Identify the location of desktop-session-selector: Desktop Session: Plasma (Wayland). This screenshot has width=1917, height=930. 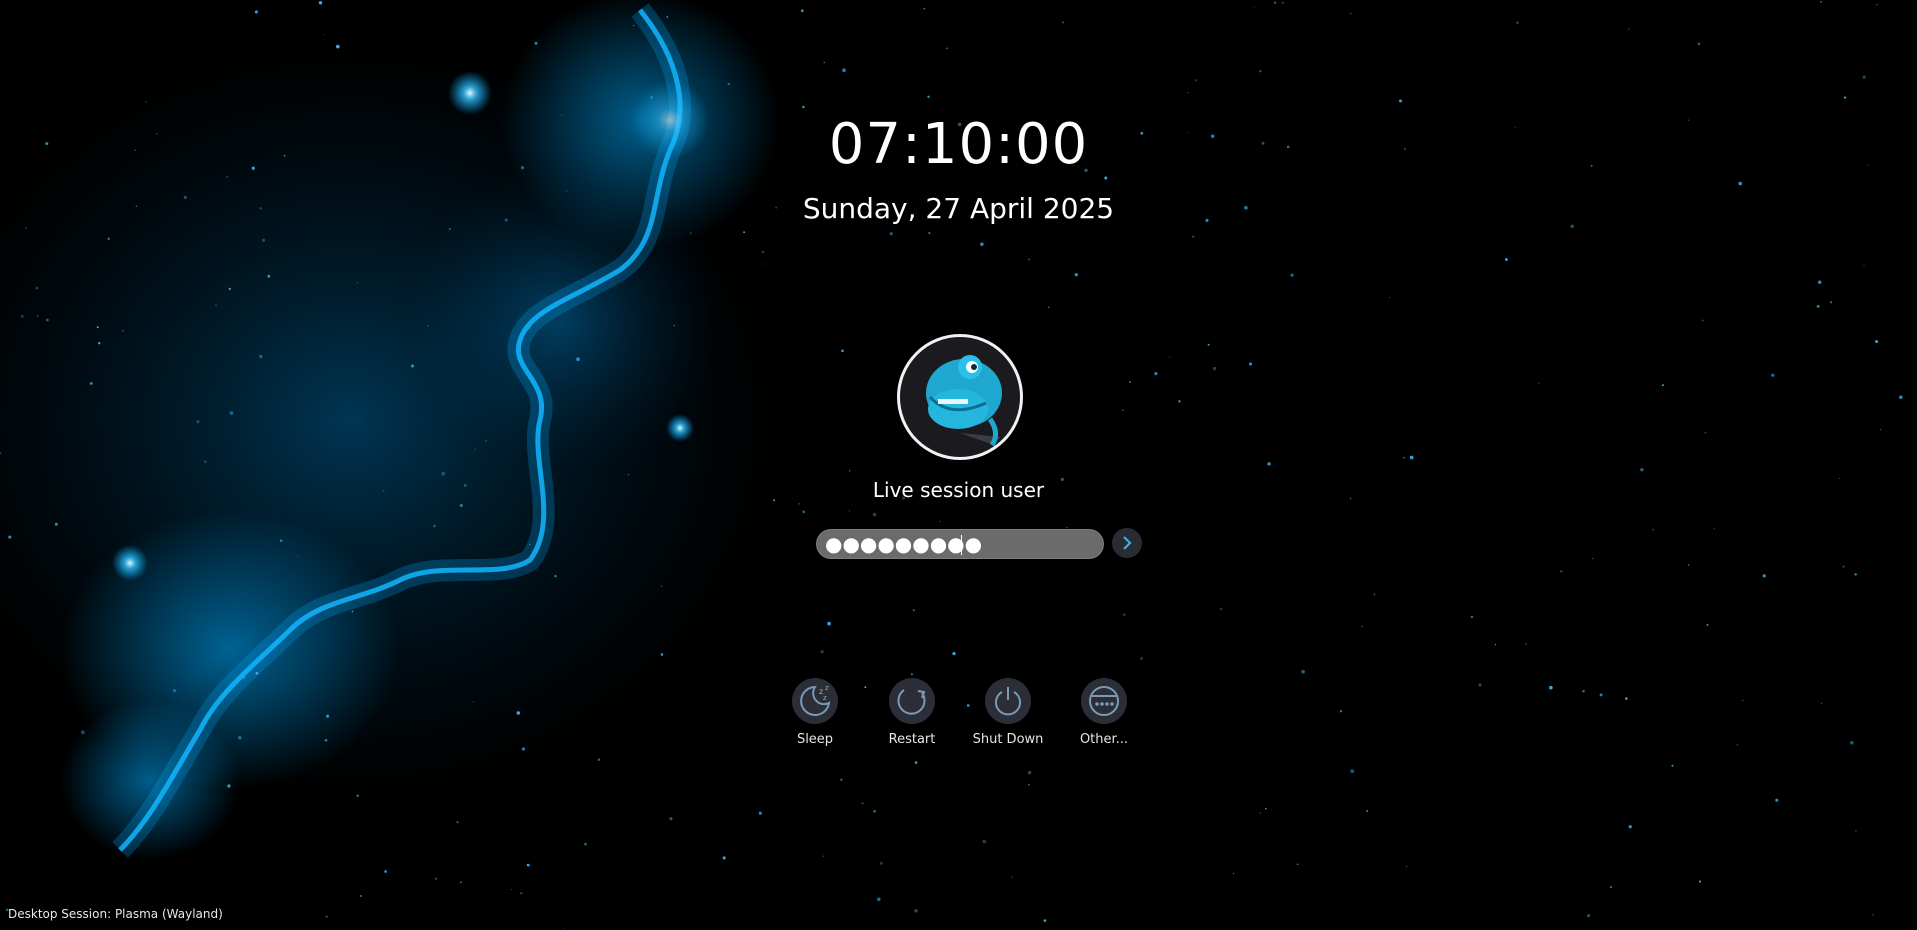
(115, 914).